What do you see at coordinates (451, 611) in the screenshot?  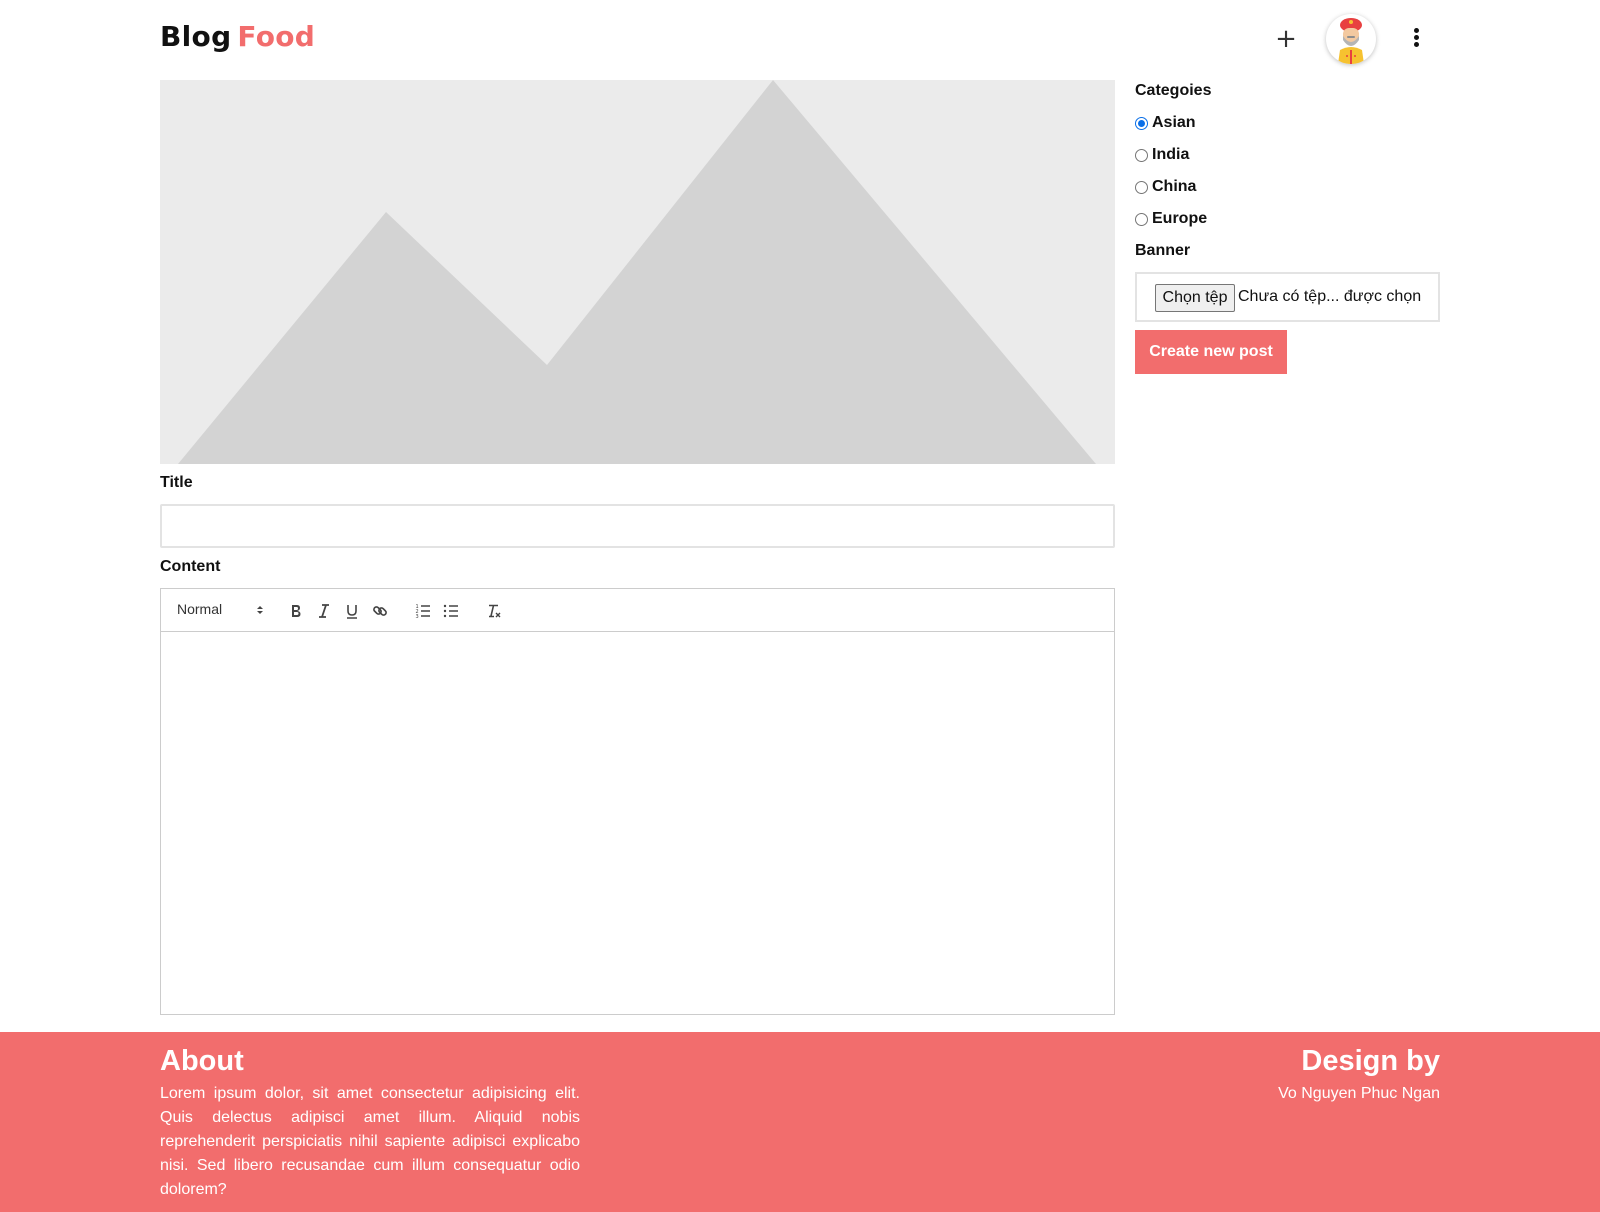 I see `bullet-list-icon` at bounding box center [451, 611].